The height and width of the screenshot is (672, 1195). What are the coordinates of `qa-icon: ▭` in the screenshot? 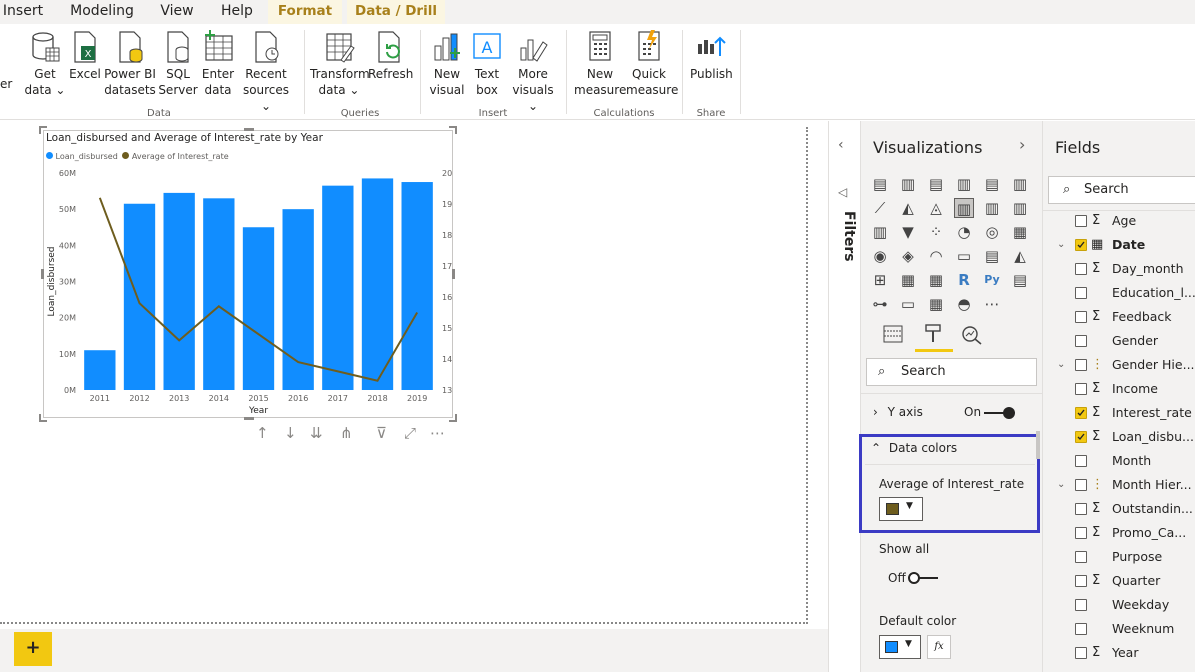 It's located at (908, 304).